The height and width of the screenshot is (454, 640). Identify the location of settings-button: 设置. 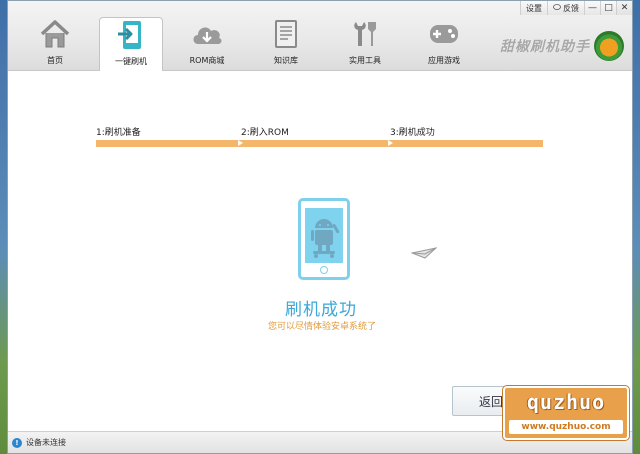
(533, 8).